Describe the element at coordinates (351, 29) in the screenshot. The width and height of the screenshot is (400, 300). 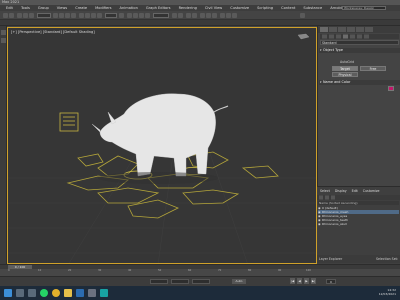
I see `motion-tab-icon` at that location.